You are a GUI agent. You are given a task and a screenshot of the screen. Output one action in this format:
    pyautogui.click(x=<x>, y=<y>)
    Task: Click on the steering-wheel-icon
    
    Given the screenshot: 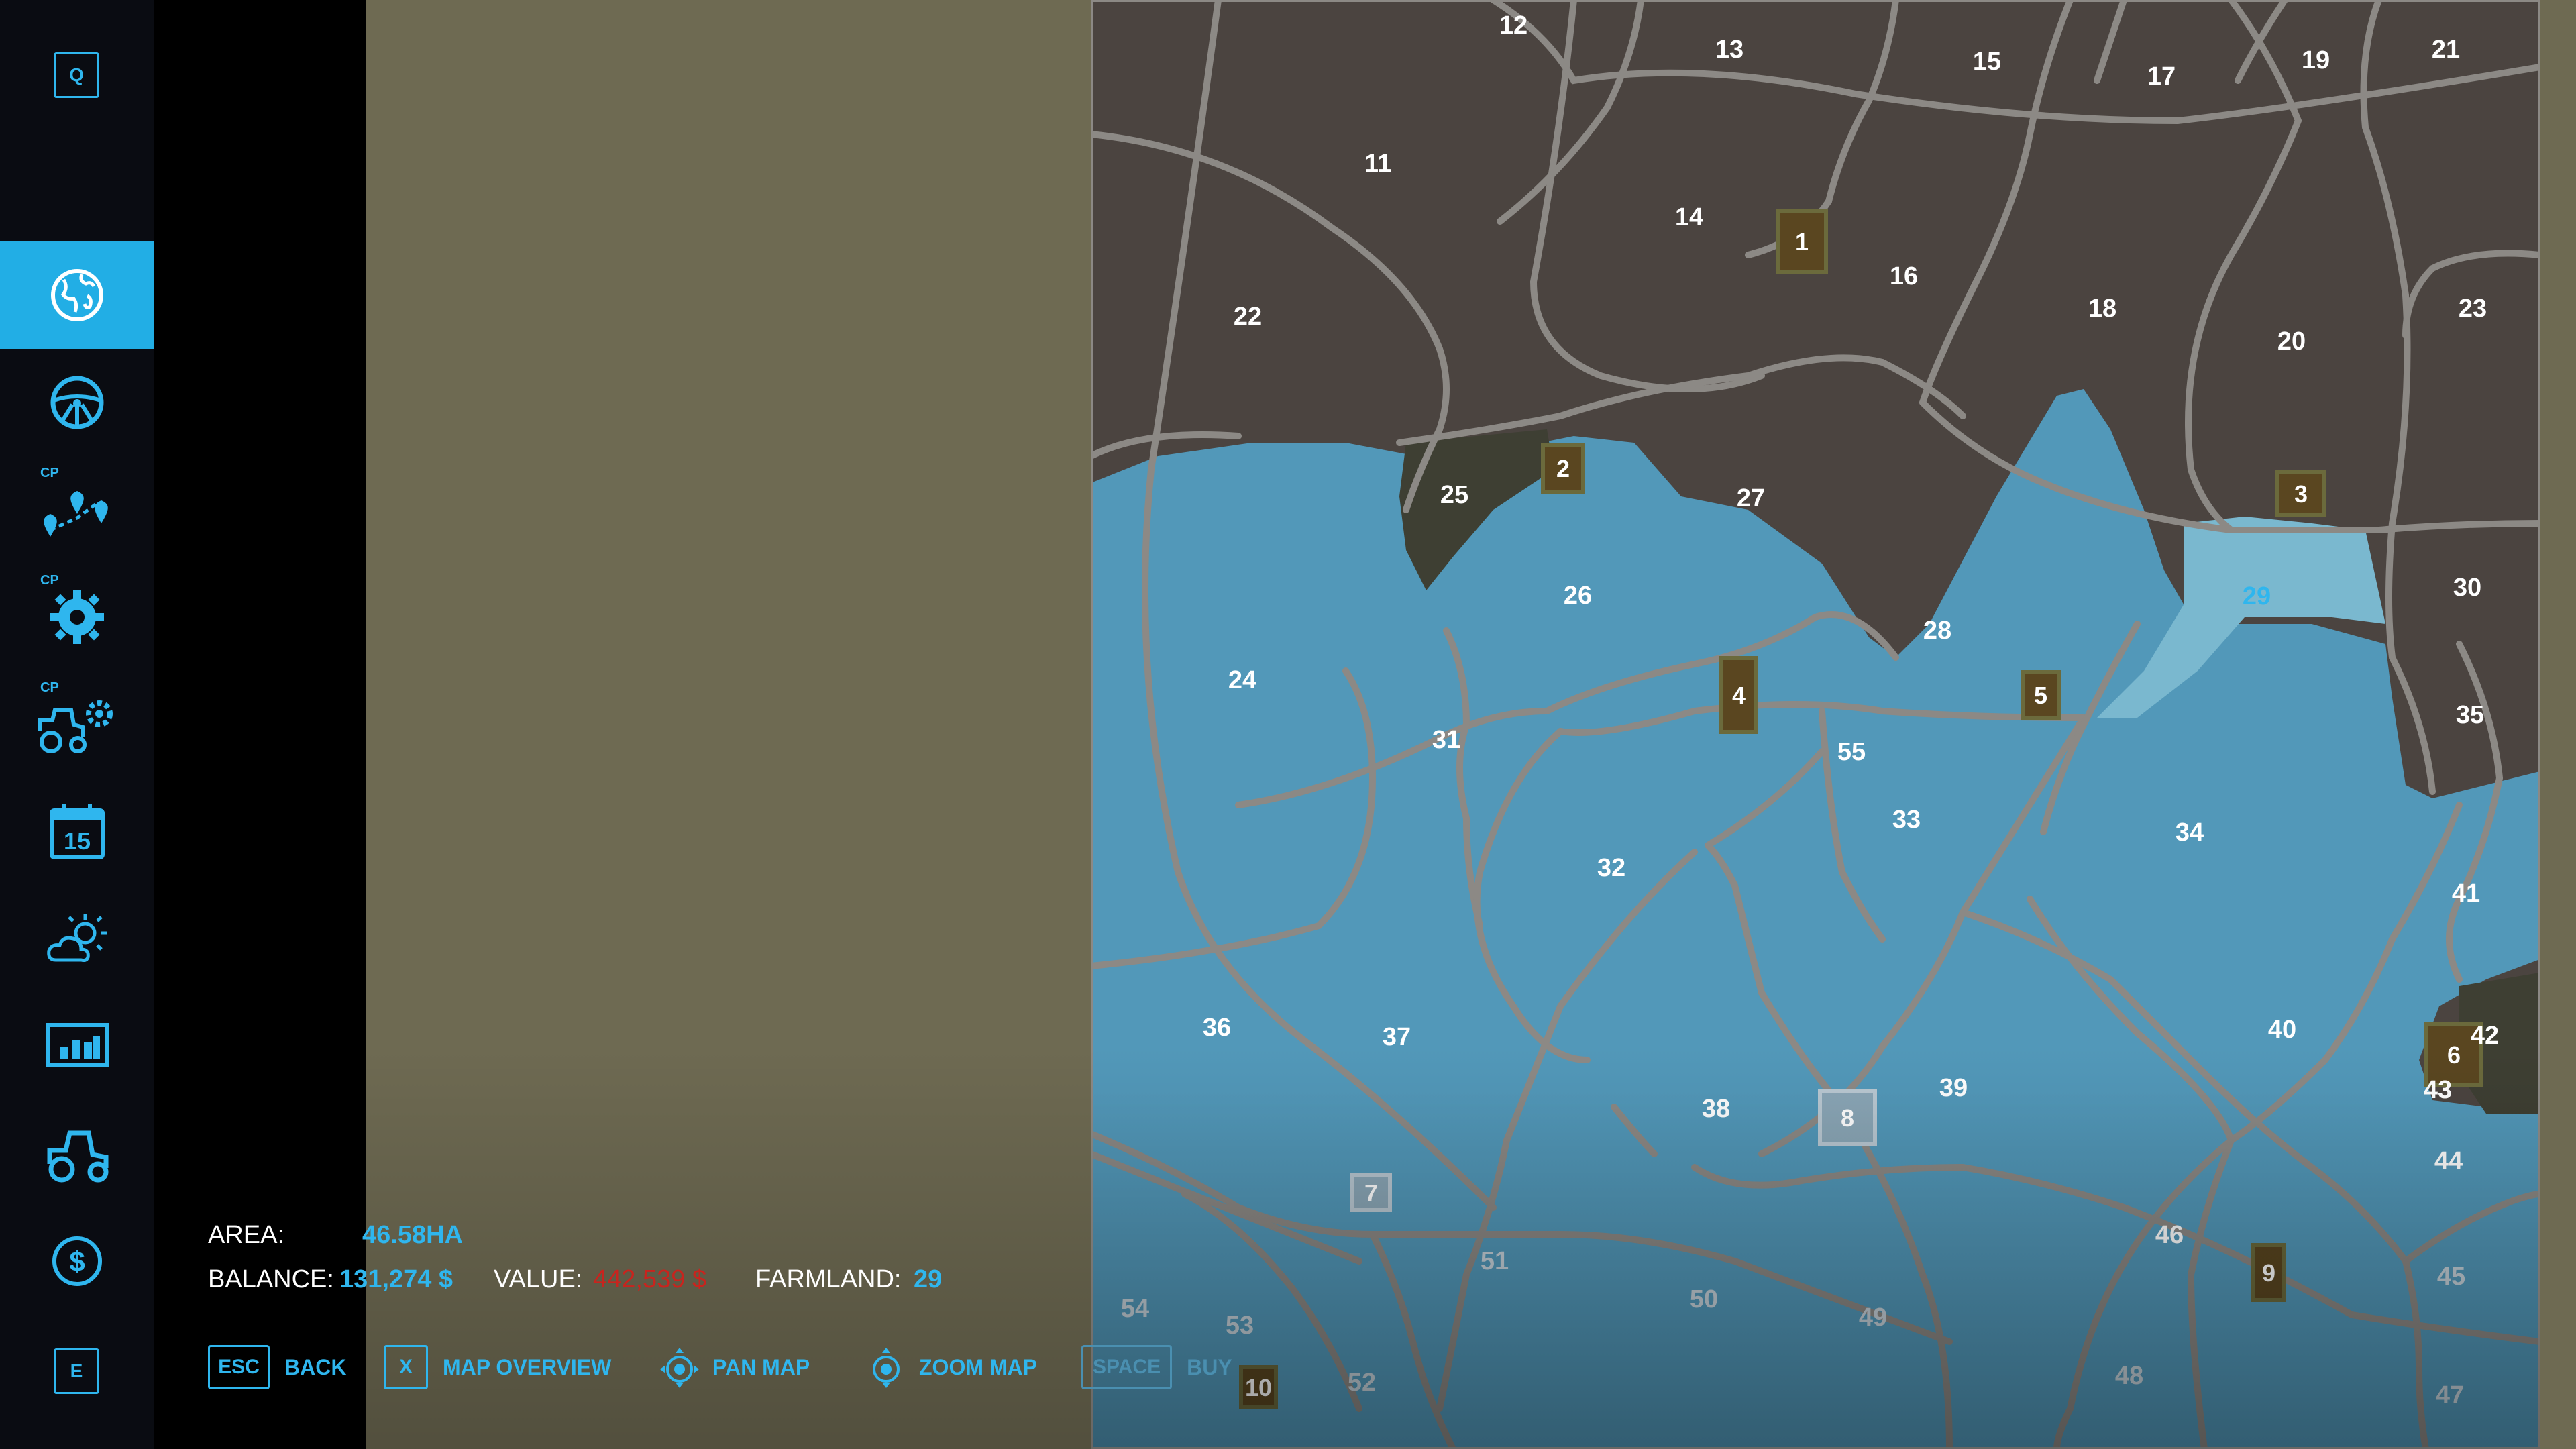 What is the action you would take?
    pyautogui.click(x=77, y=402)
    